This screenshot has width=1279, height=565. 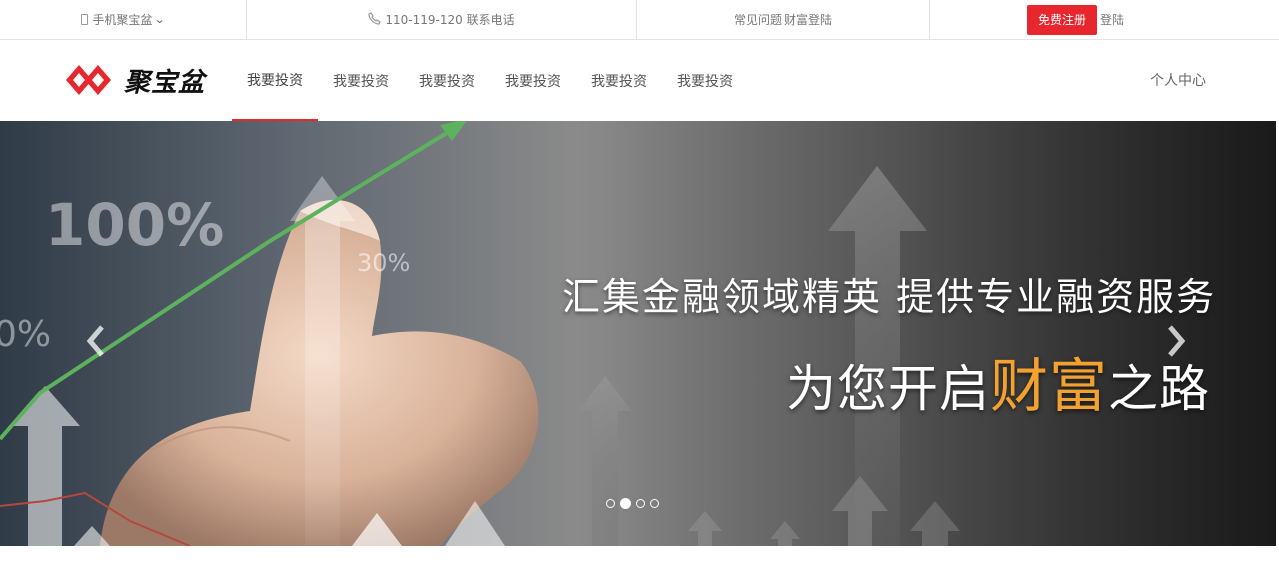 What do you see at coordinates (1178, 80) in the screenshot?
I see `user-center-link: 个人中心` at bounding box center [1178, 80].